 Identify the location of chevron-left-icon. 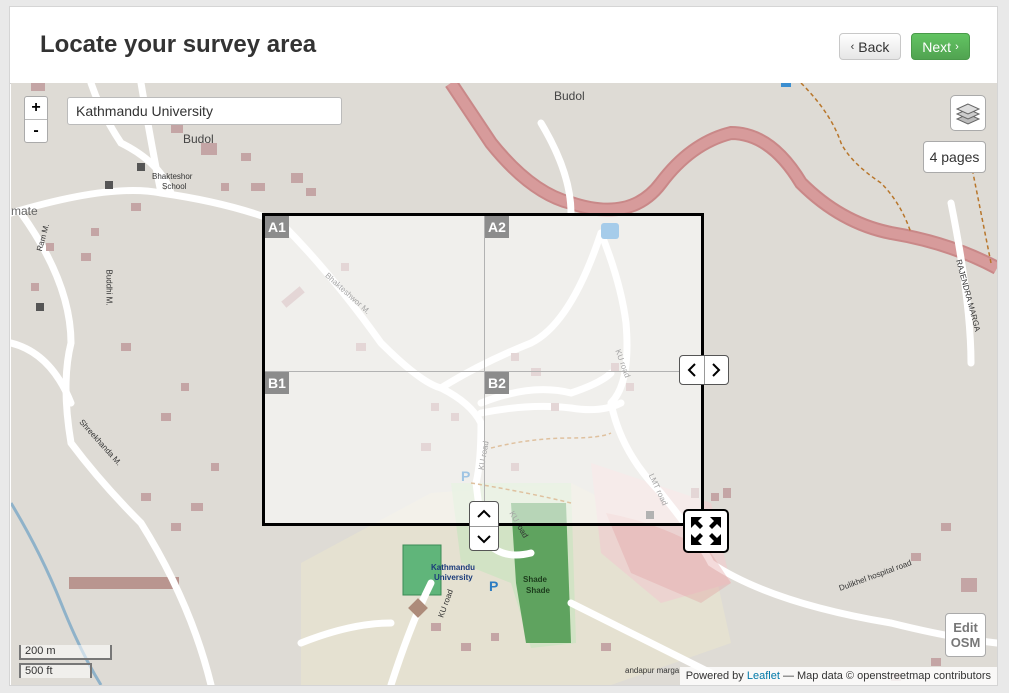
(691, 370).